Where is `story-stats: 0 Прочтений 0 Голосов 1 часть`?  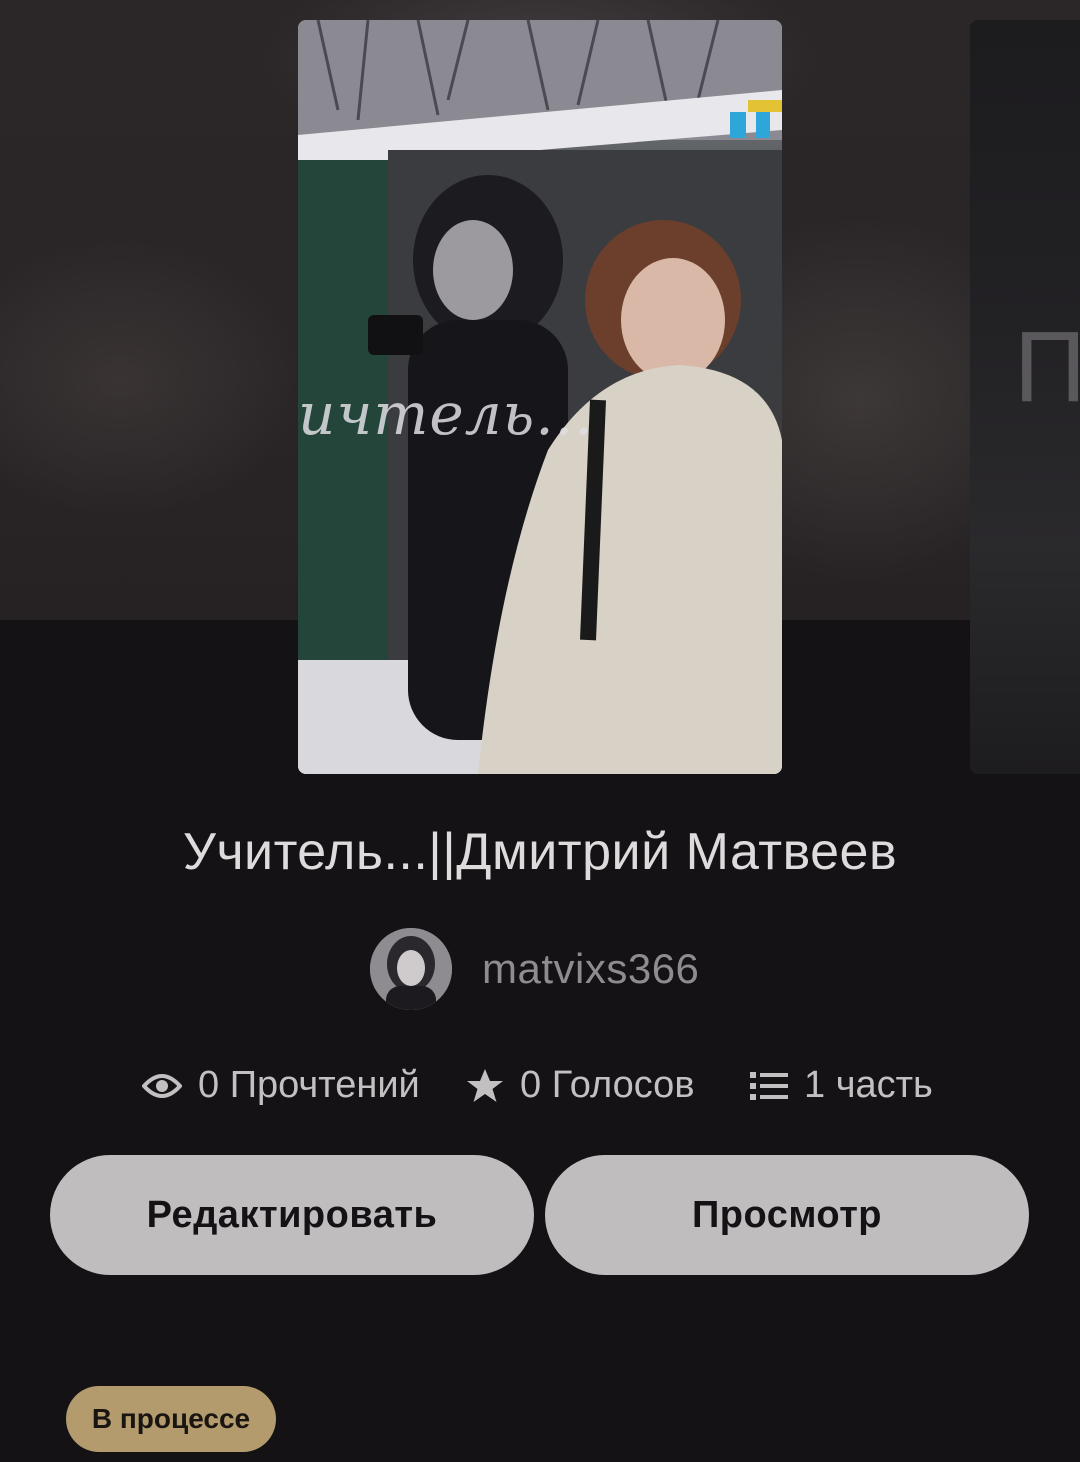 story-stats: 0 Прочтений 0 Голосов 1 часть is located at coordinates (540, 1089).